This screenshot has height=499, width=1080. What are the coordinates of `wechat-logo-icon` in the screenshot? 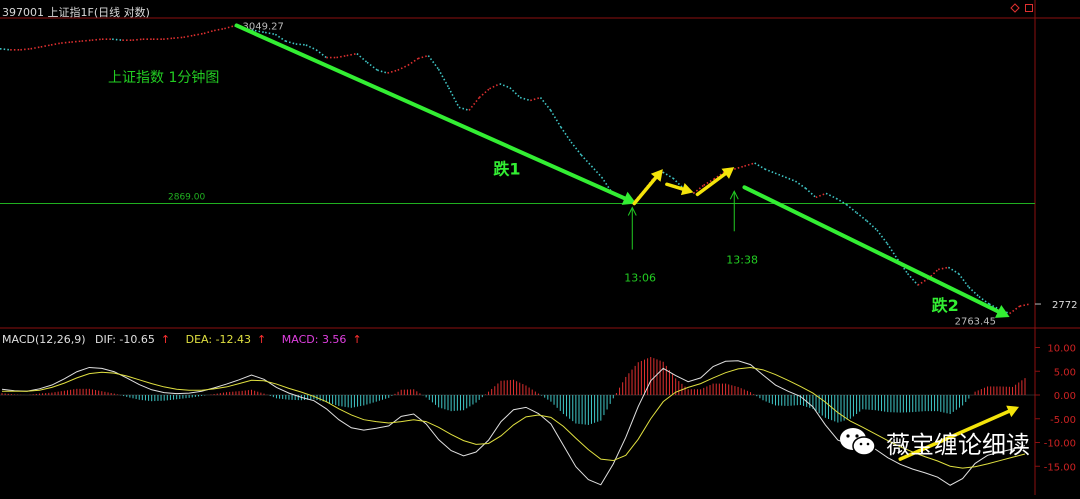 It's located at (858, 442).